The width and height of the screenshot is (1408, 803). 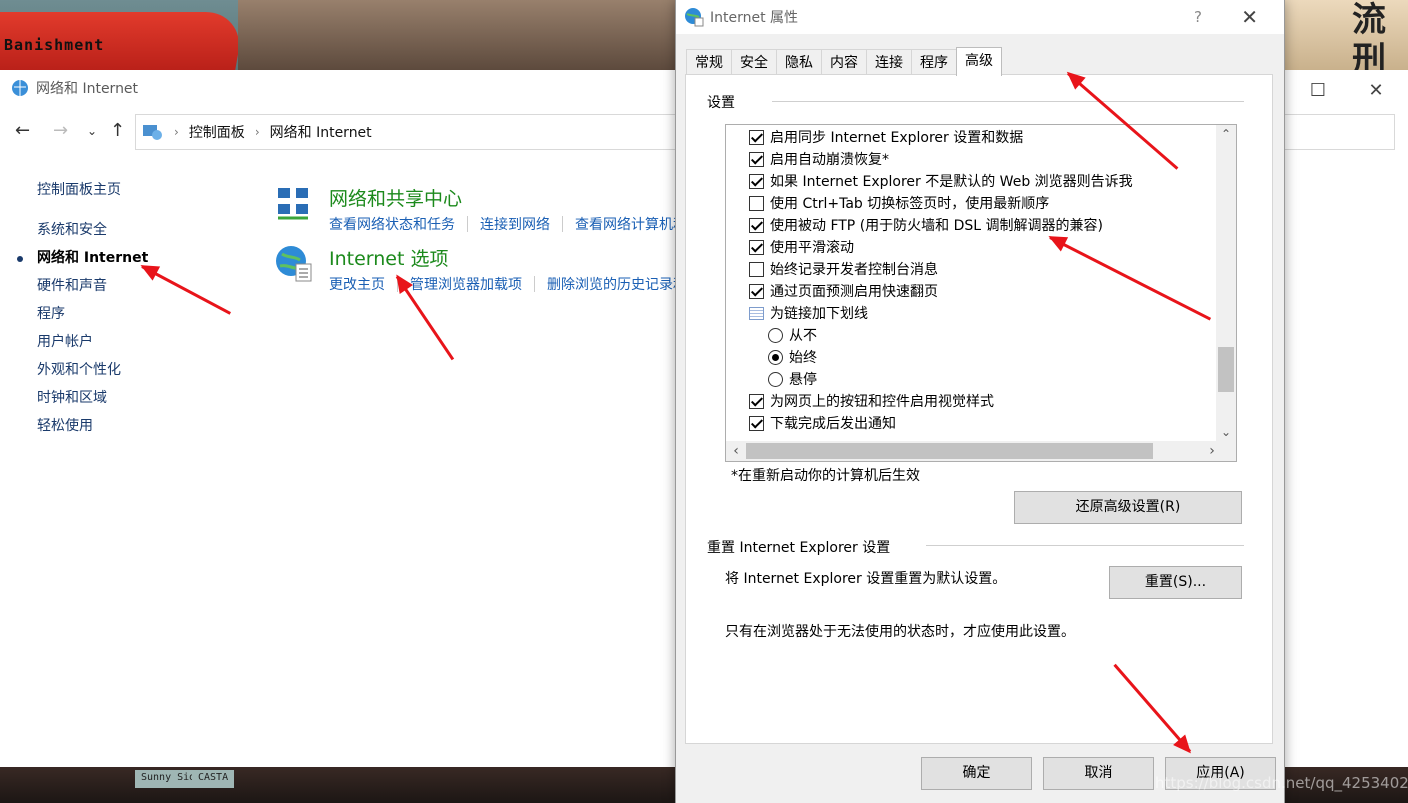 I want to click on breadcrumb-network-internet: 网络和 Internet, so click(x=321, y=132).